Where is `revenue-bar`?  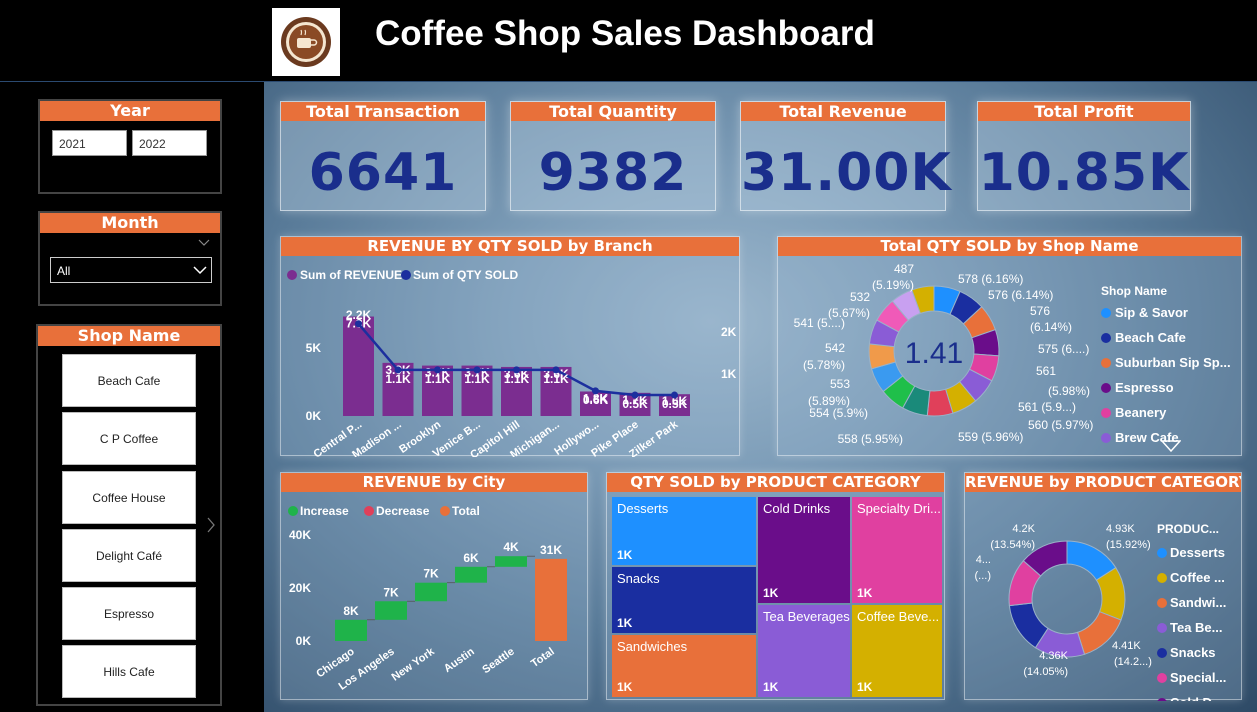
revenue-bar is located at coordinates (358, 366).